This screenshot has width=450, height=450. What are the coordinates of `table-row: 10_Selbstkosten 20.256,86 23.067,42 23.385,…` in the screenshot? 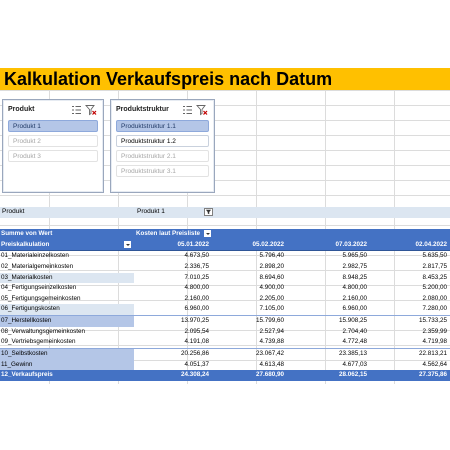 It's located at (225, 354).